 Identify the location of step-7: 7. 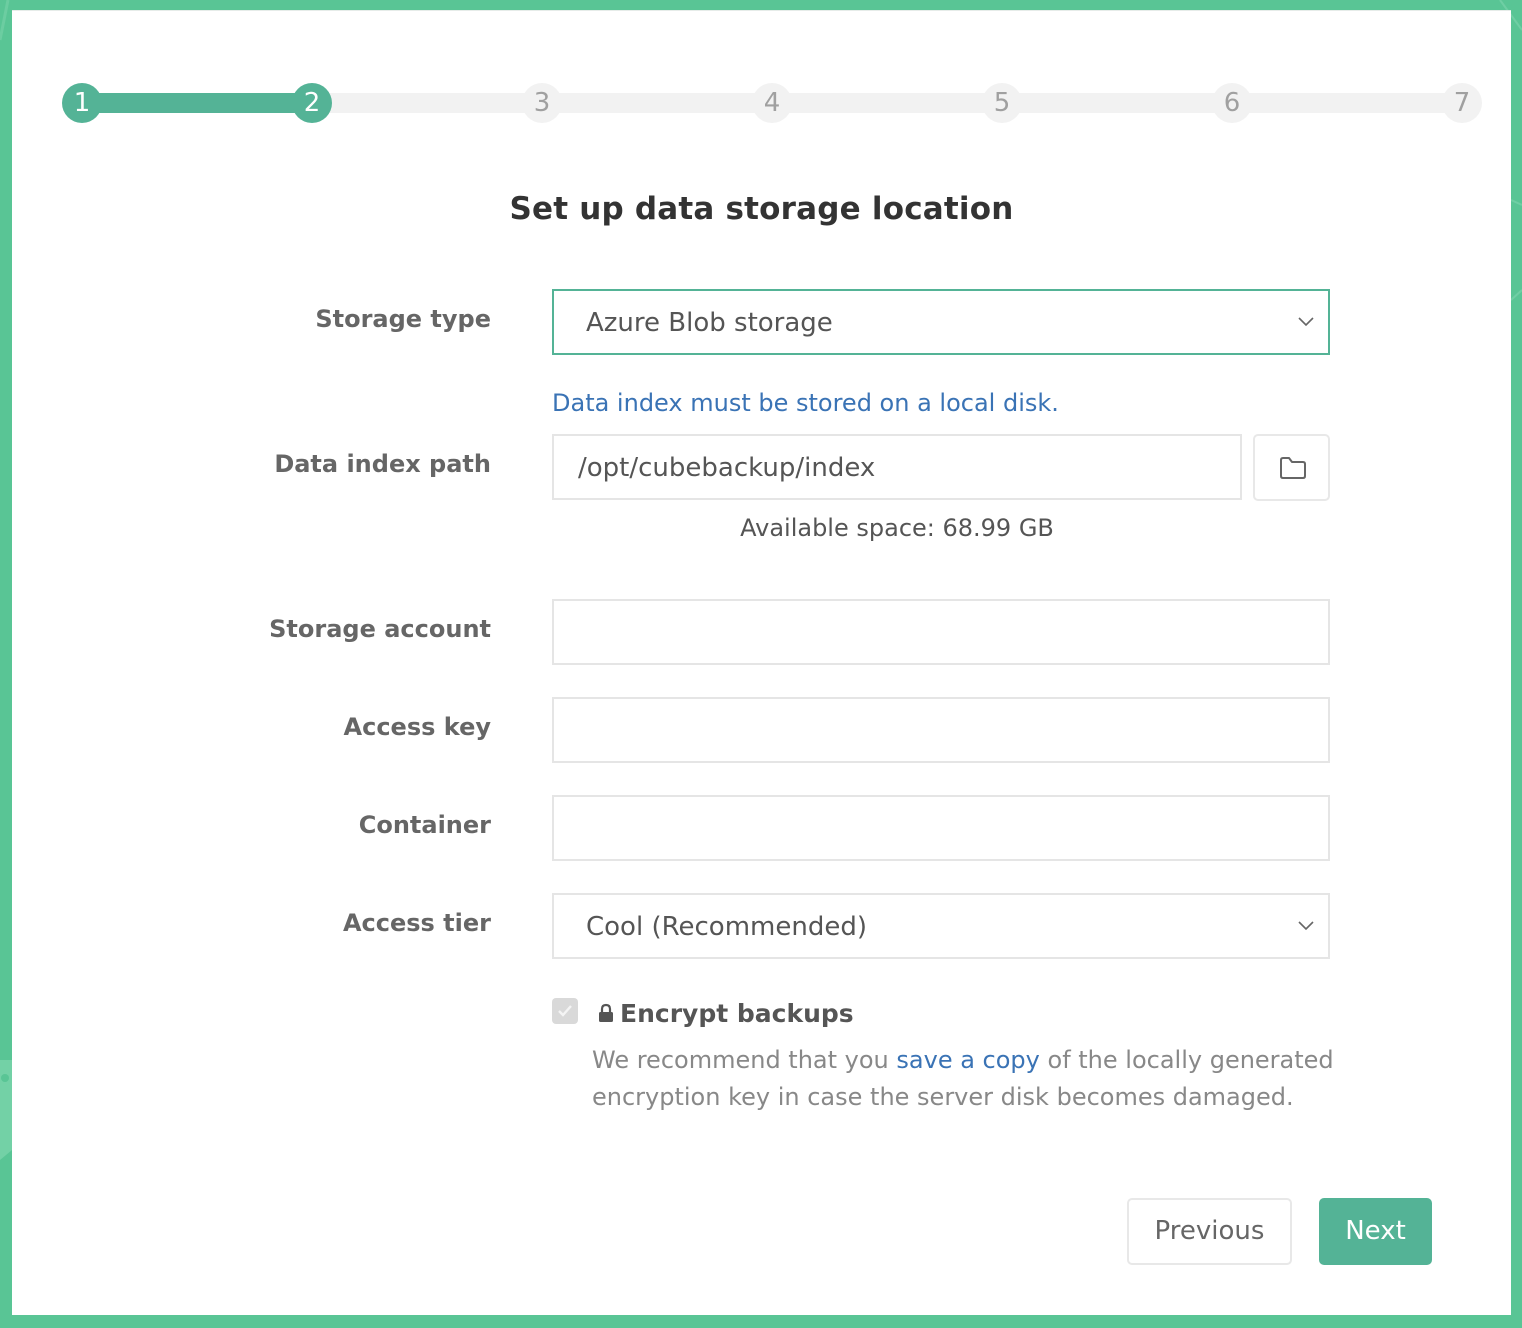
(1462, 103).